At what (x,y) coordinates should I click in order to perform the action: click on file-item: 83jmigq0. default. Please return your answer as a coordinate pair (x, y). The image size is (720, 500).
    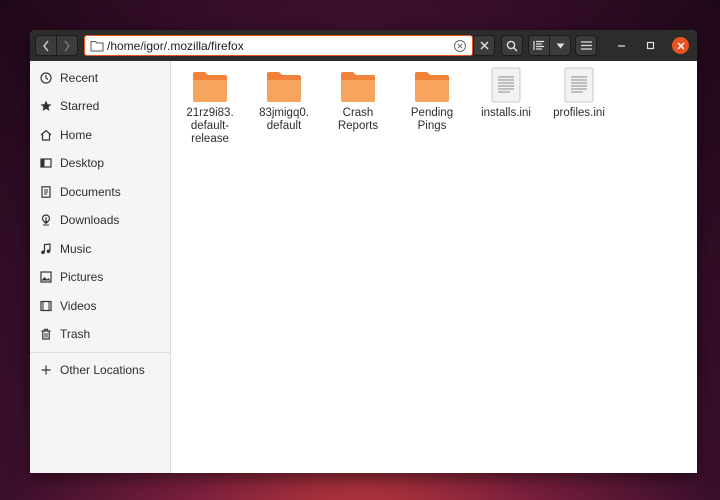
    Looking at the image, I should click on (284, 100).